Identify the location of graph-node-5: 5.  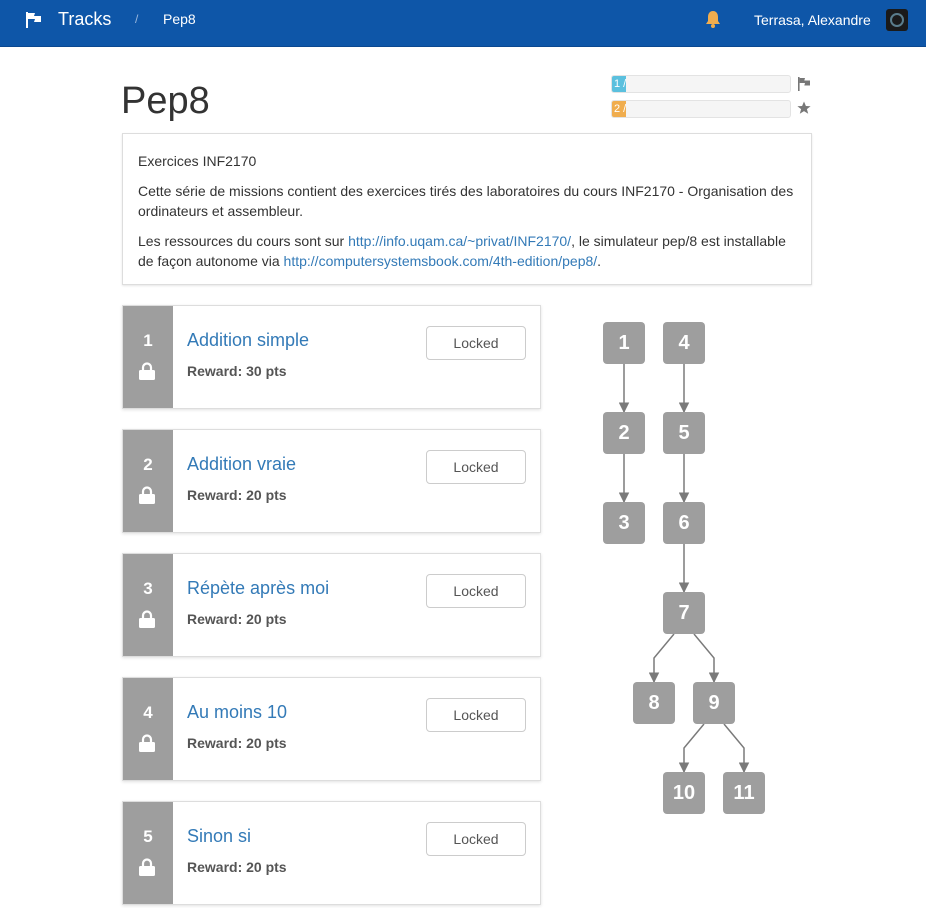
(684, 433).